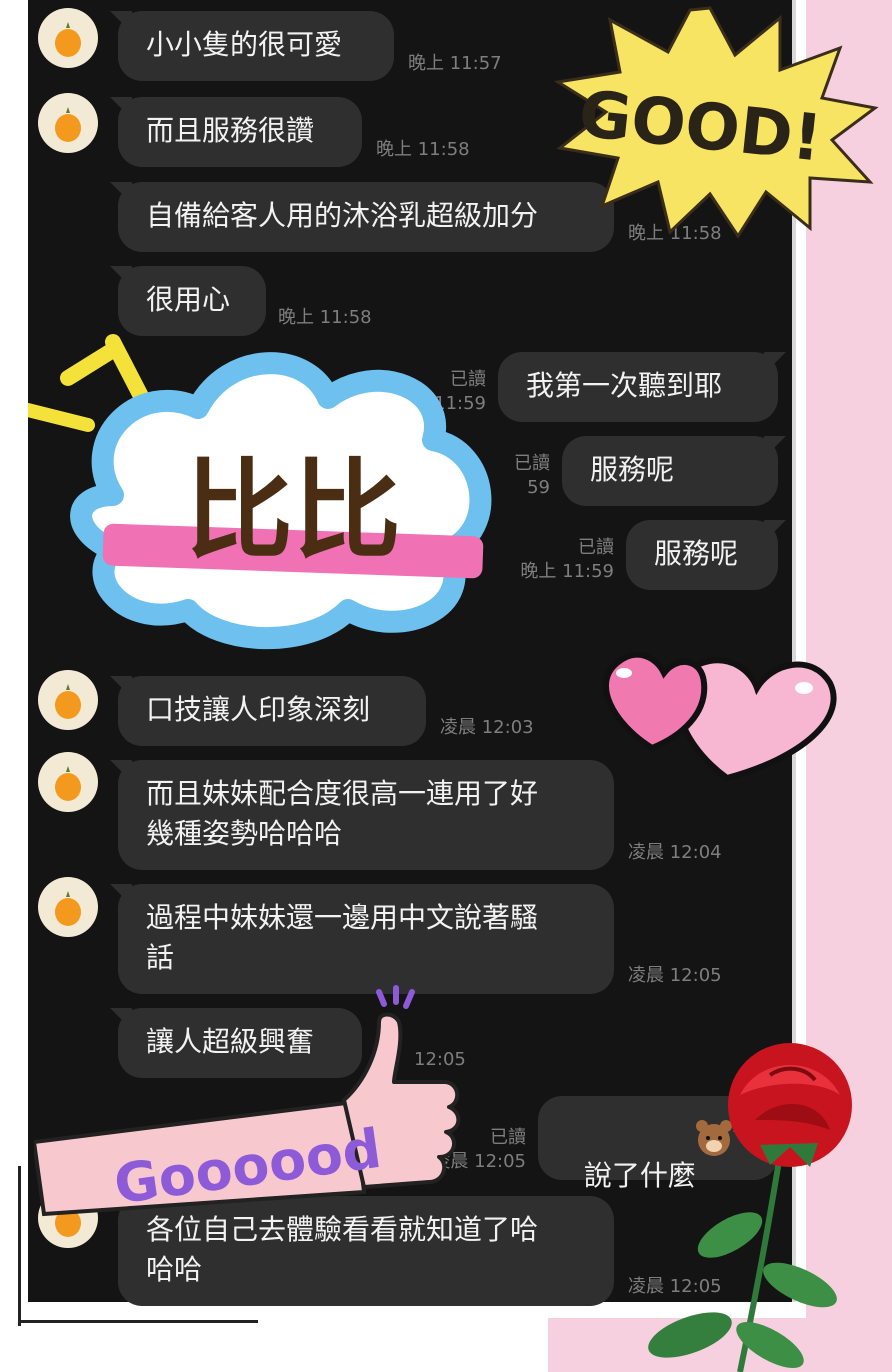 Image resolution: width=892 pixels, height=1372 pixels. Describe the element at coordinates (362, 939) in the screenshot. I see `message-bubble: 過程中妹妹還一邊用中文說著騷 話` at that location.